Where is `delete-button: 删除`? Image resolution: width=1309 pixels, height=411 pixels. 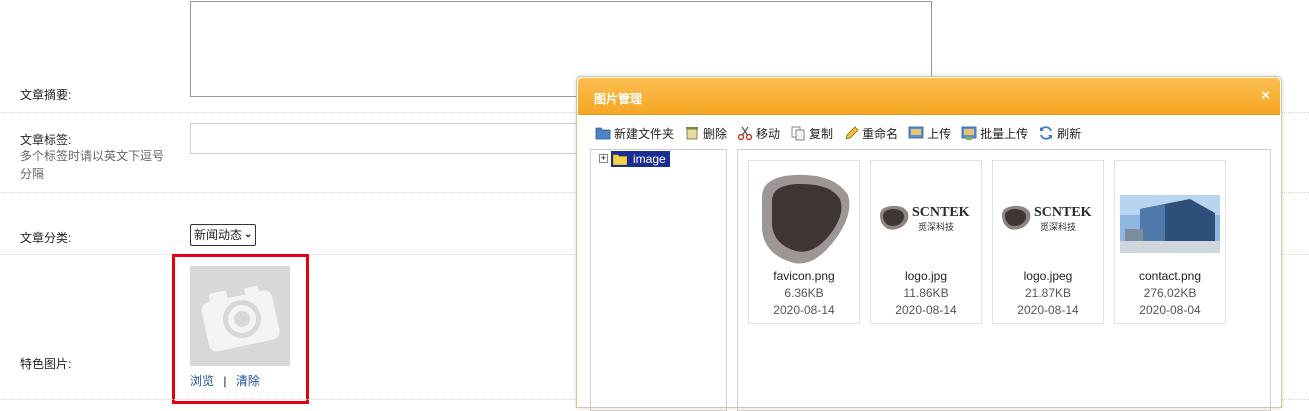
delete-button: 删除 is located at coordinates (705, 133).